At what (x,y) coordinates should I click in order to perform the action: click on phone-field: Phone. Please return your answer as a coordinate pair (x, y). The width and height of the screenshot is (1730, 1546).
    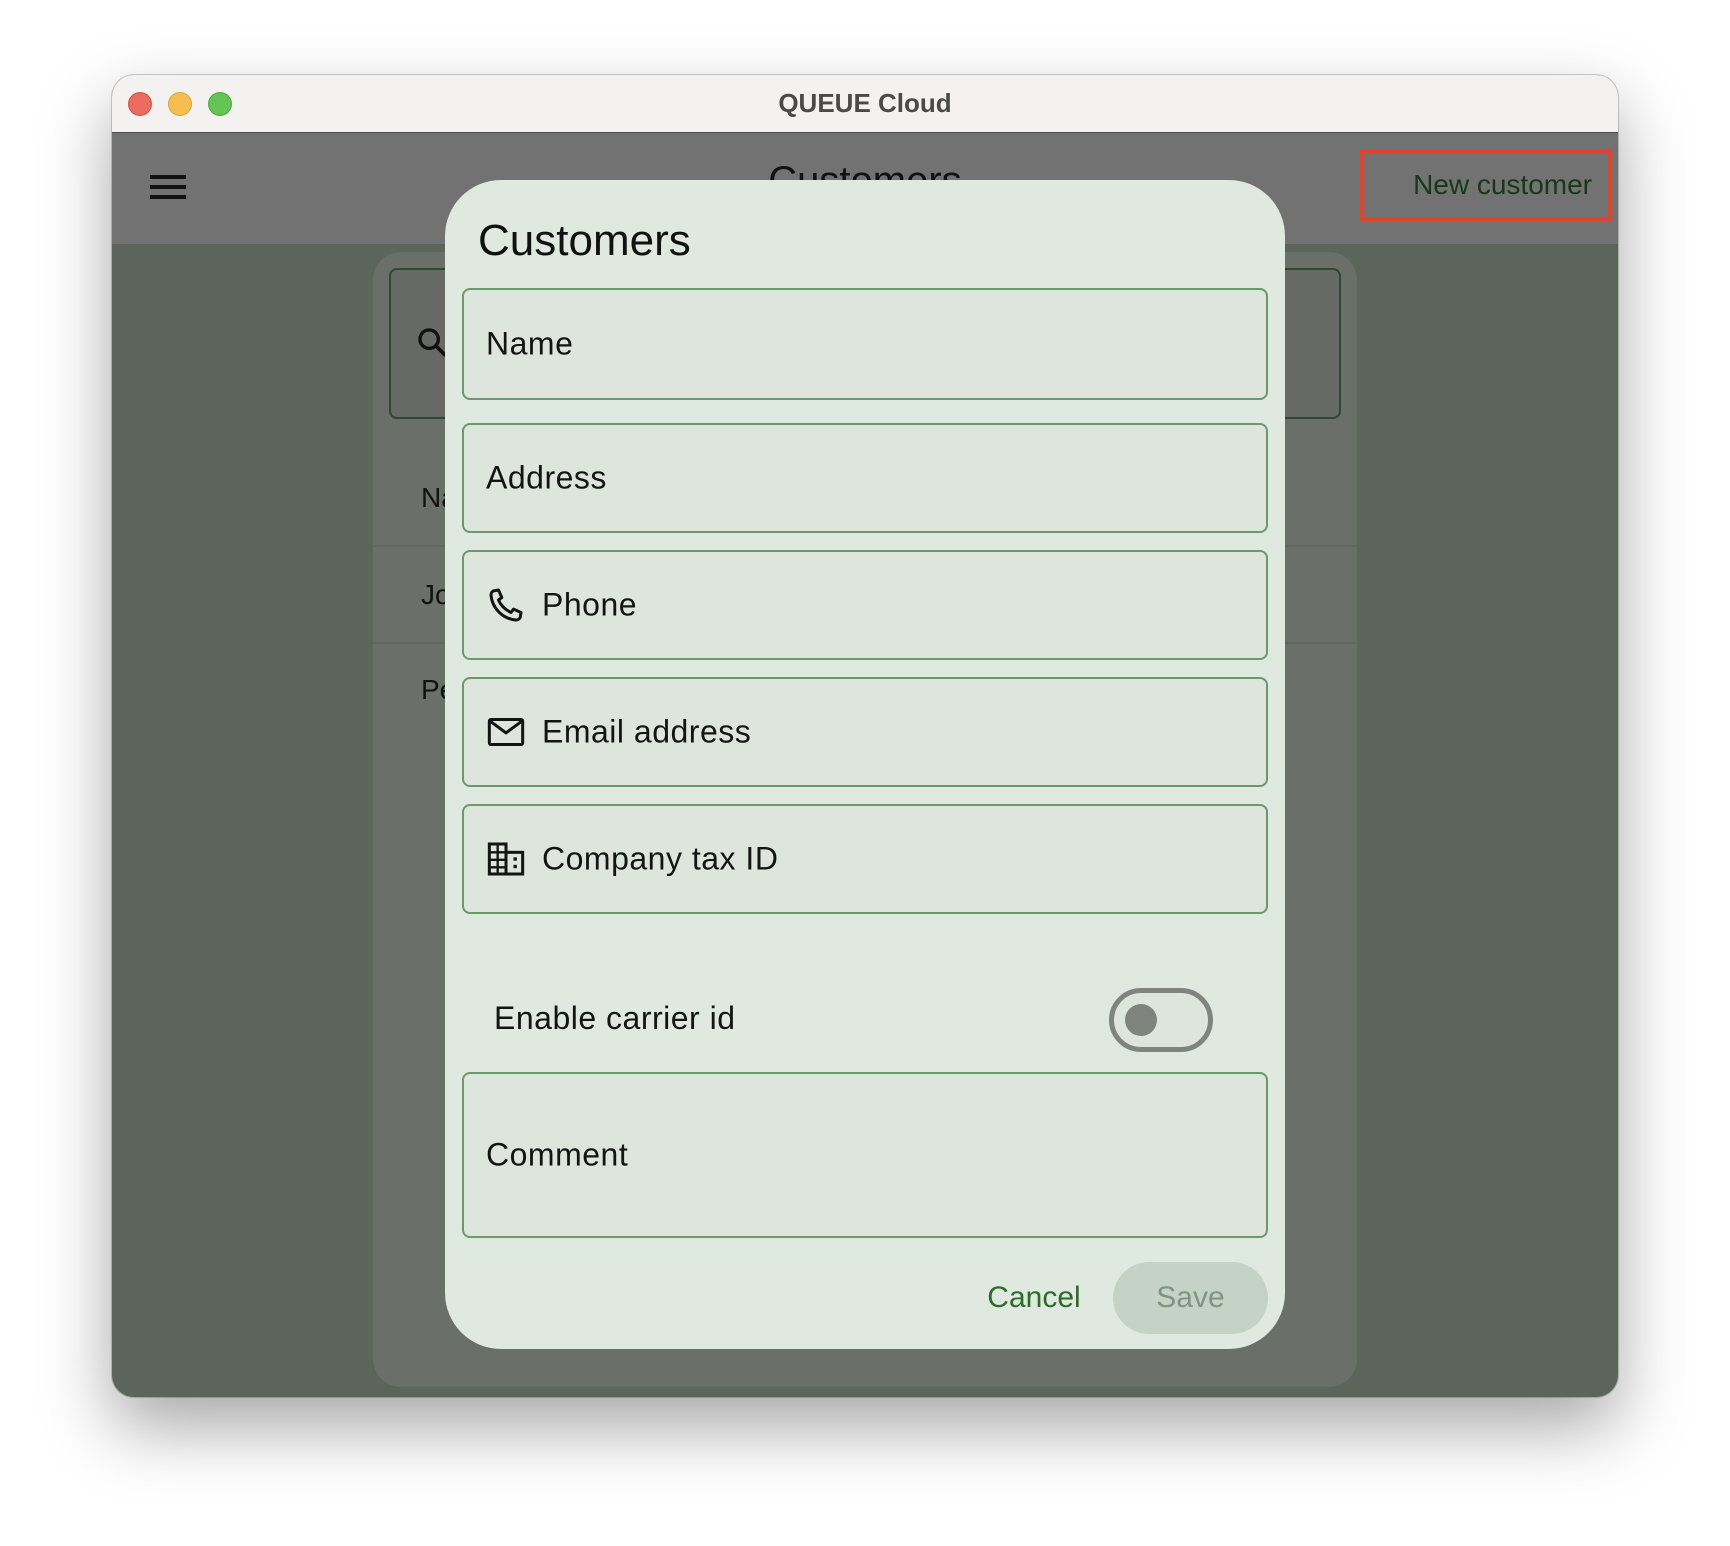
    Looking at the image, I should click on (865, 605).